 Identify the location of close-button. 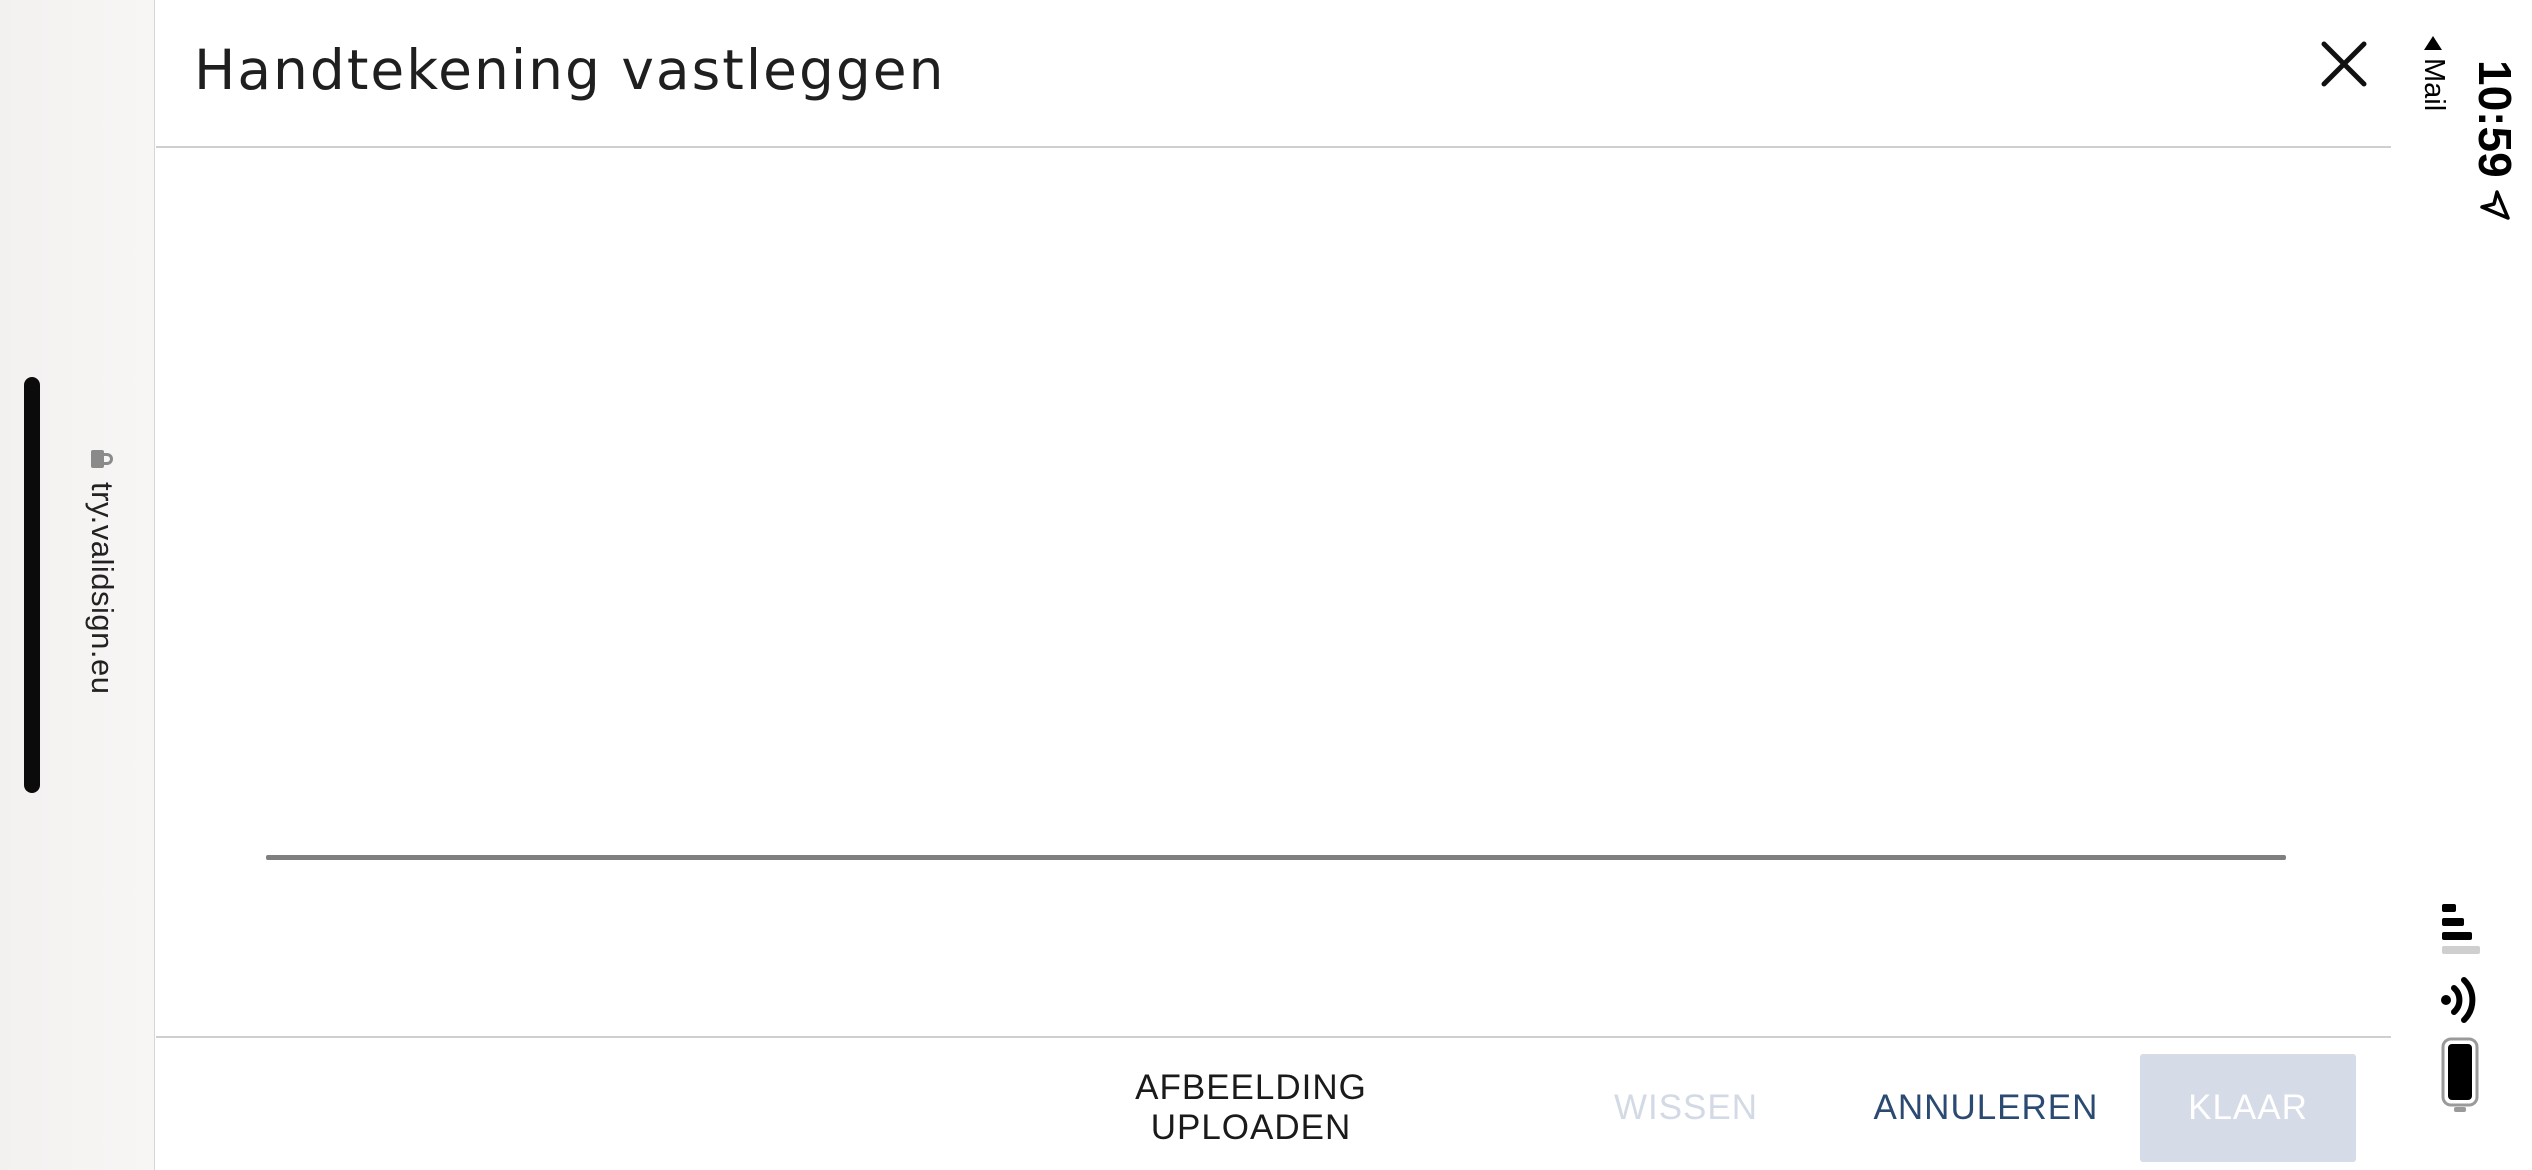
(2344, 64).